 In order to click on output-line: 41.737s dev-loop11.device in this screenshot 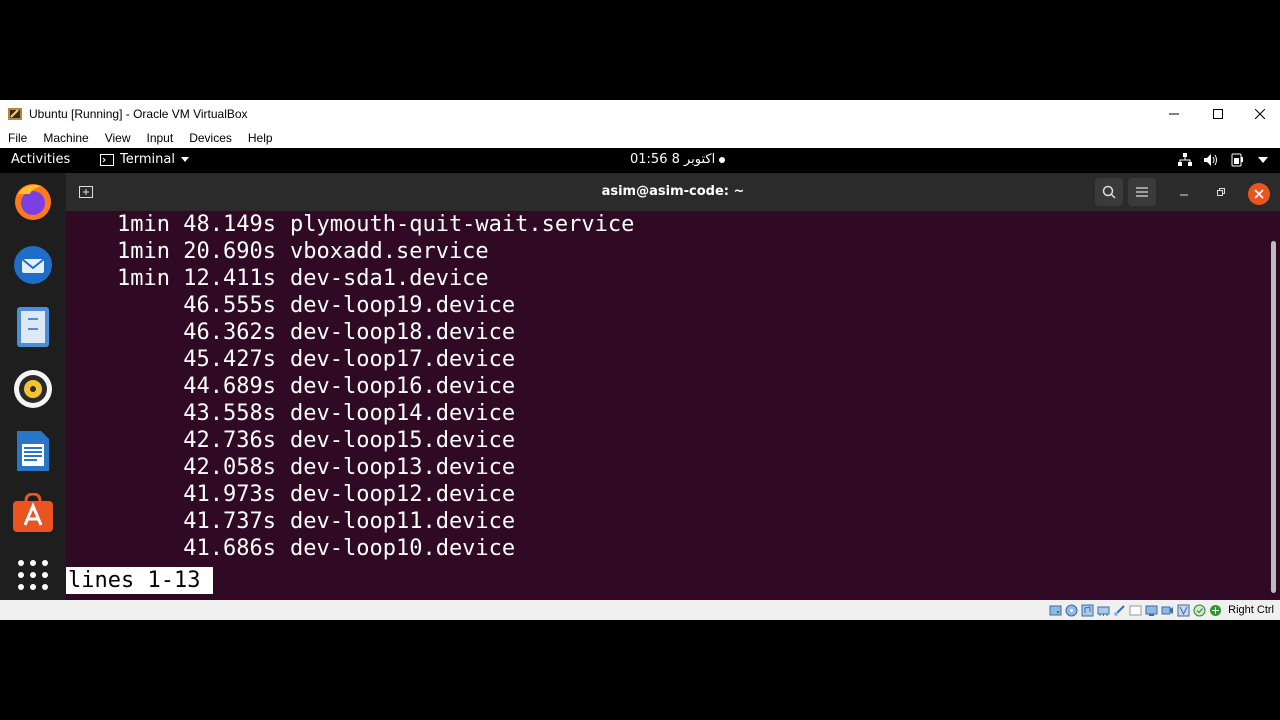, I will do `click(290, 521)`.